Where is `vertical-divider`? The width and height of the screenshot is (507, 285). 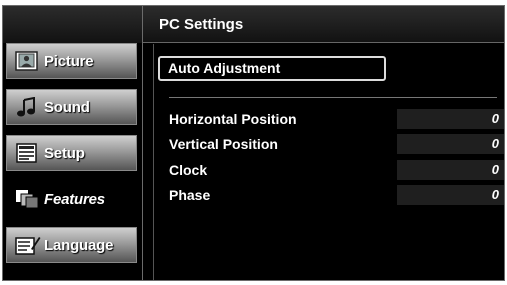
vertical-divider is located at coordinates (153, 162).